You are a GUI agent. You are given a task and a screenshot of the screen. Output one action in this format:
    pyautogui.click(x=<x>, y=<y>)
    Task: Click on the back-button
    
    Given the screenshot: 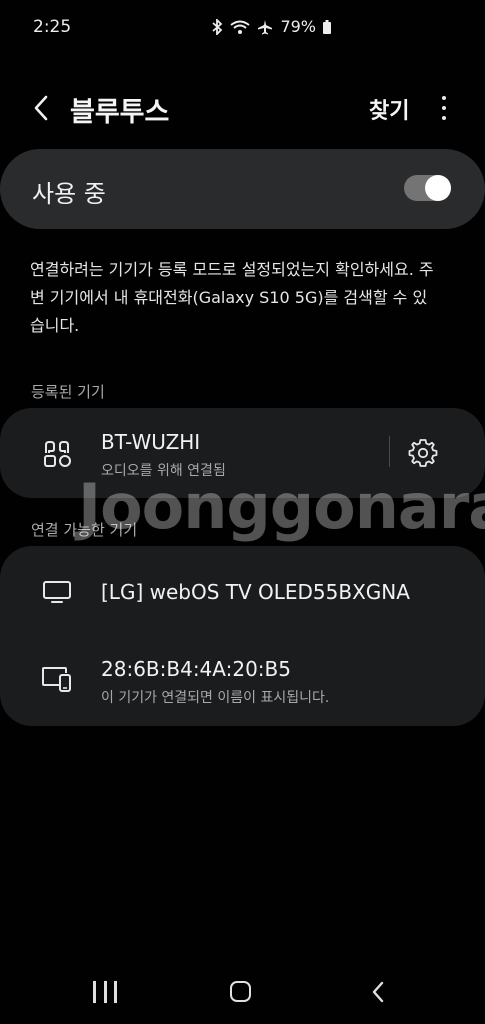 What is the action you would take?
    pyautogui.click(x=41, y=108)
    